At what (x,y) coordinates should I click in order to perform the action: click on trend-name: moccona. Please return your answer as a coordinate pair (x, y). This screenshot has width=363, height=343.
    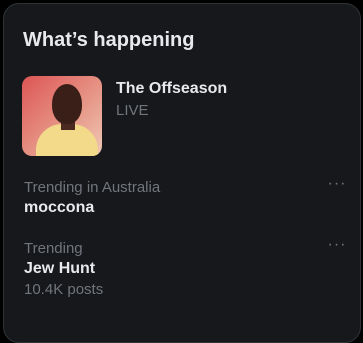
    Looking at the image, I should click on (59, 207).